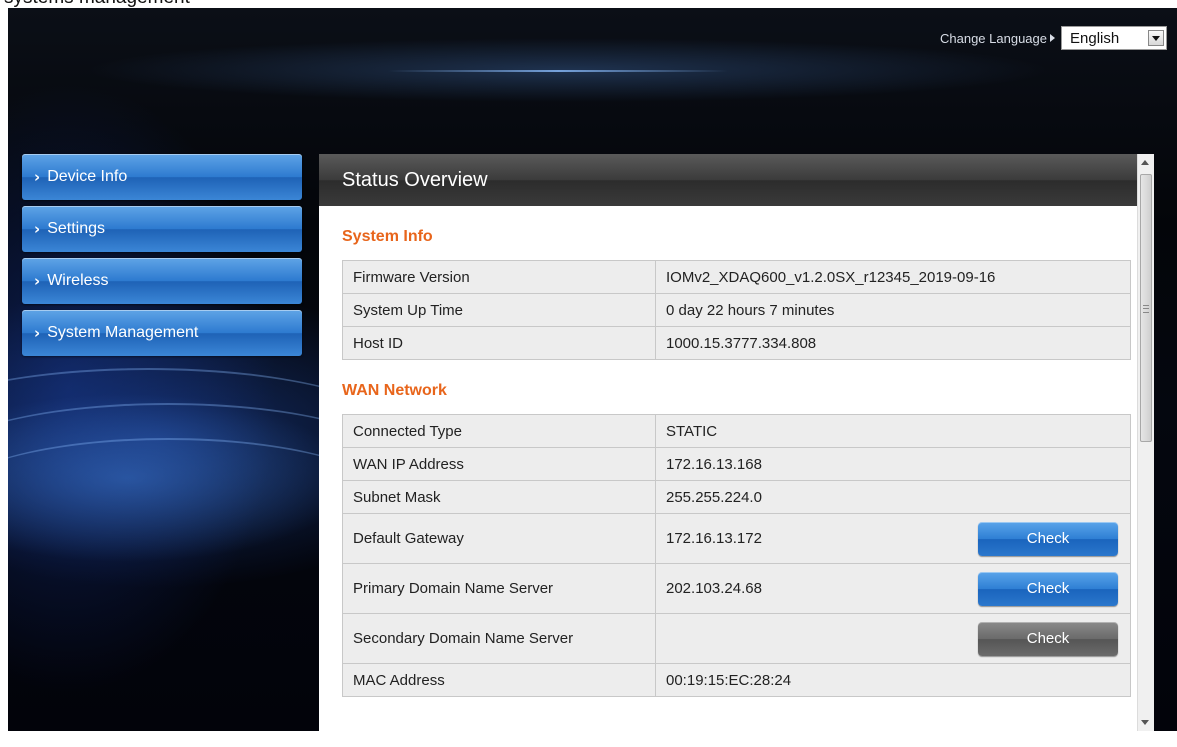  Describe the element at coordinates (893, 680) in the screenshot. I see `row-value: 00:19:15:EC:28:24` at that location.